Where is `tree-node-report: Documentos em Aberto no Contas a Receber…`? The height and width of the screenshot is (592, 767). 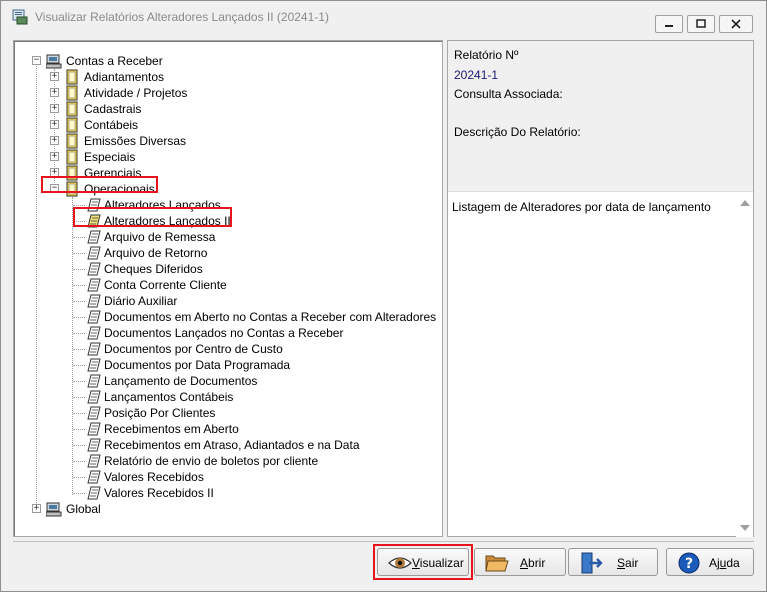
tree-node-report: Documentos em Aberto no Contas a Receber… is located at coordinates (225, 317).